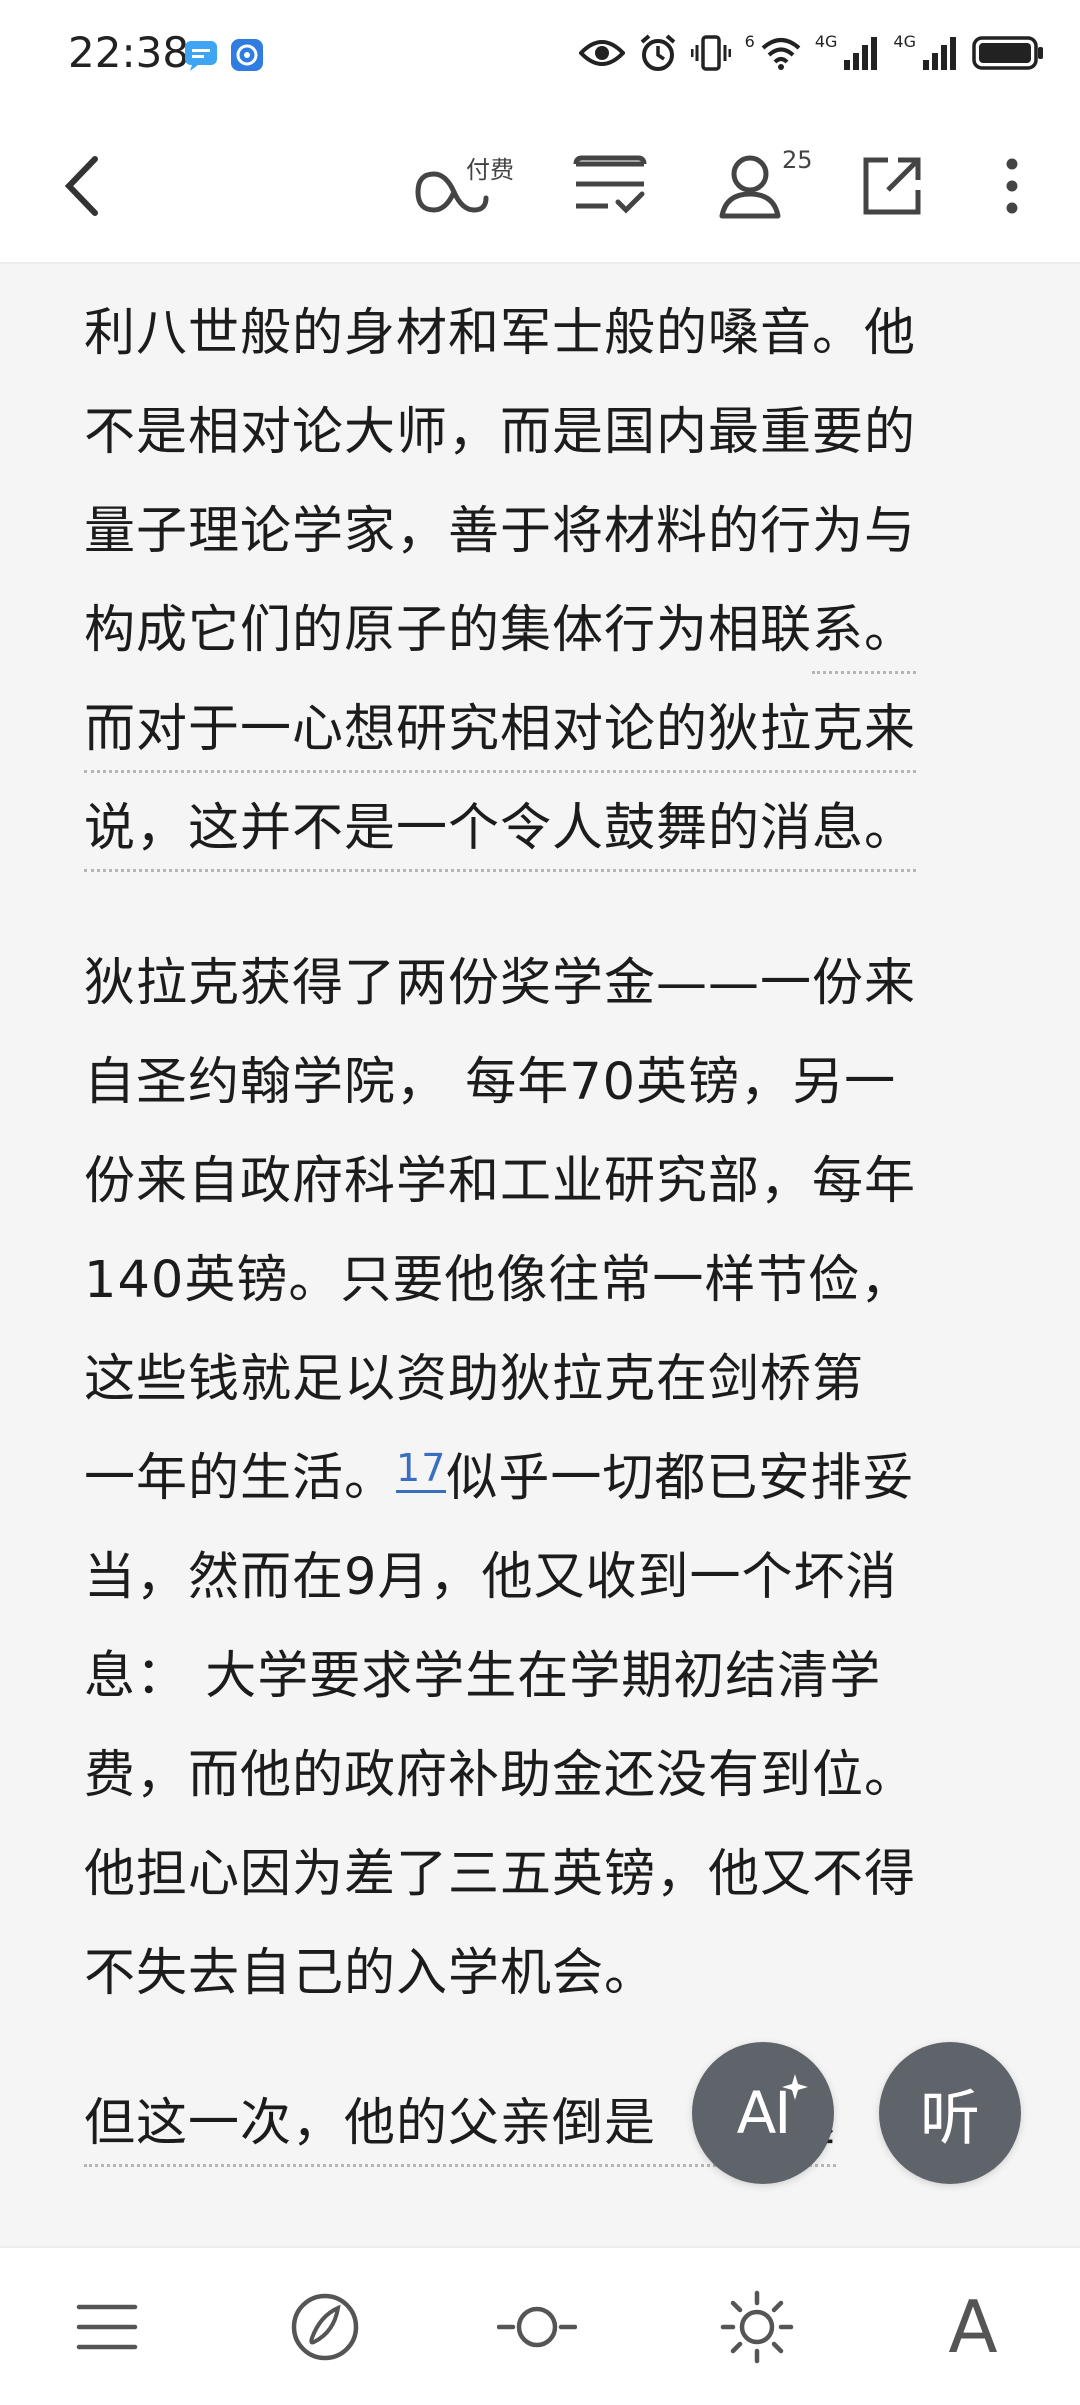 The width and height of the screenshot is (1080, 2405). Describe the element at coordinates (864, 632) in the screenshot. I see `underlined-text: 系。` at that location.